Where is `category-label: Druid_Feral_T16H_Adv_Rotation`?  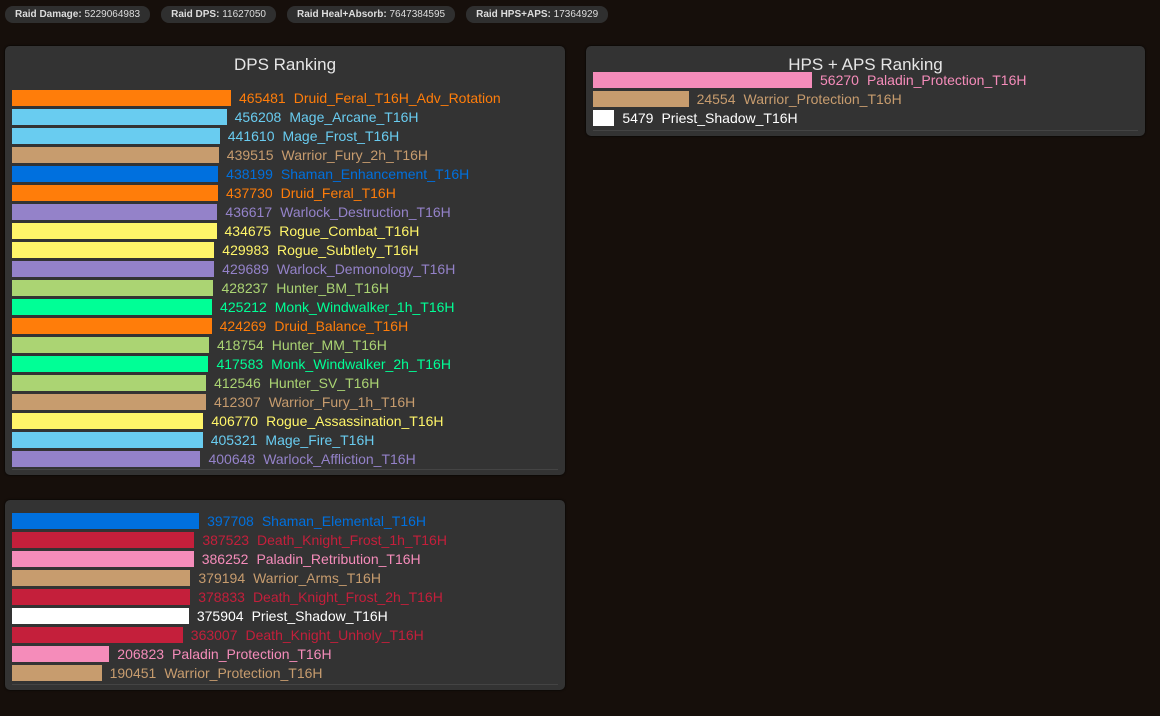
category-label: Druid_Feral_T16H_Adv_Rotation is located at coordinates (397, 98).